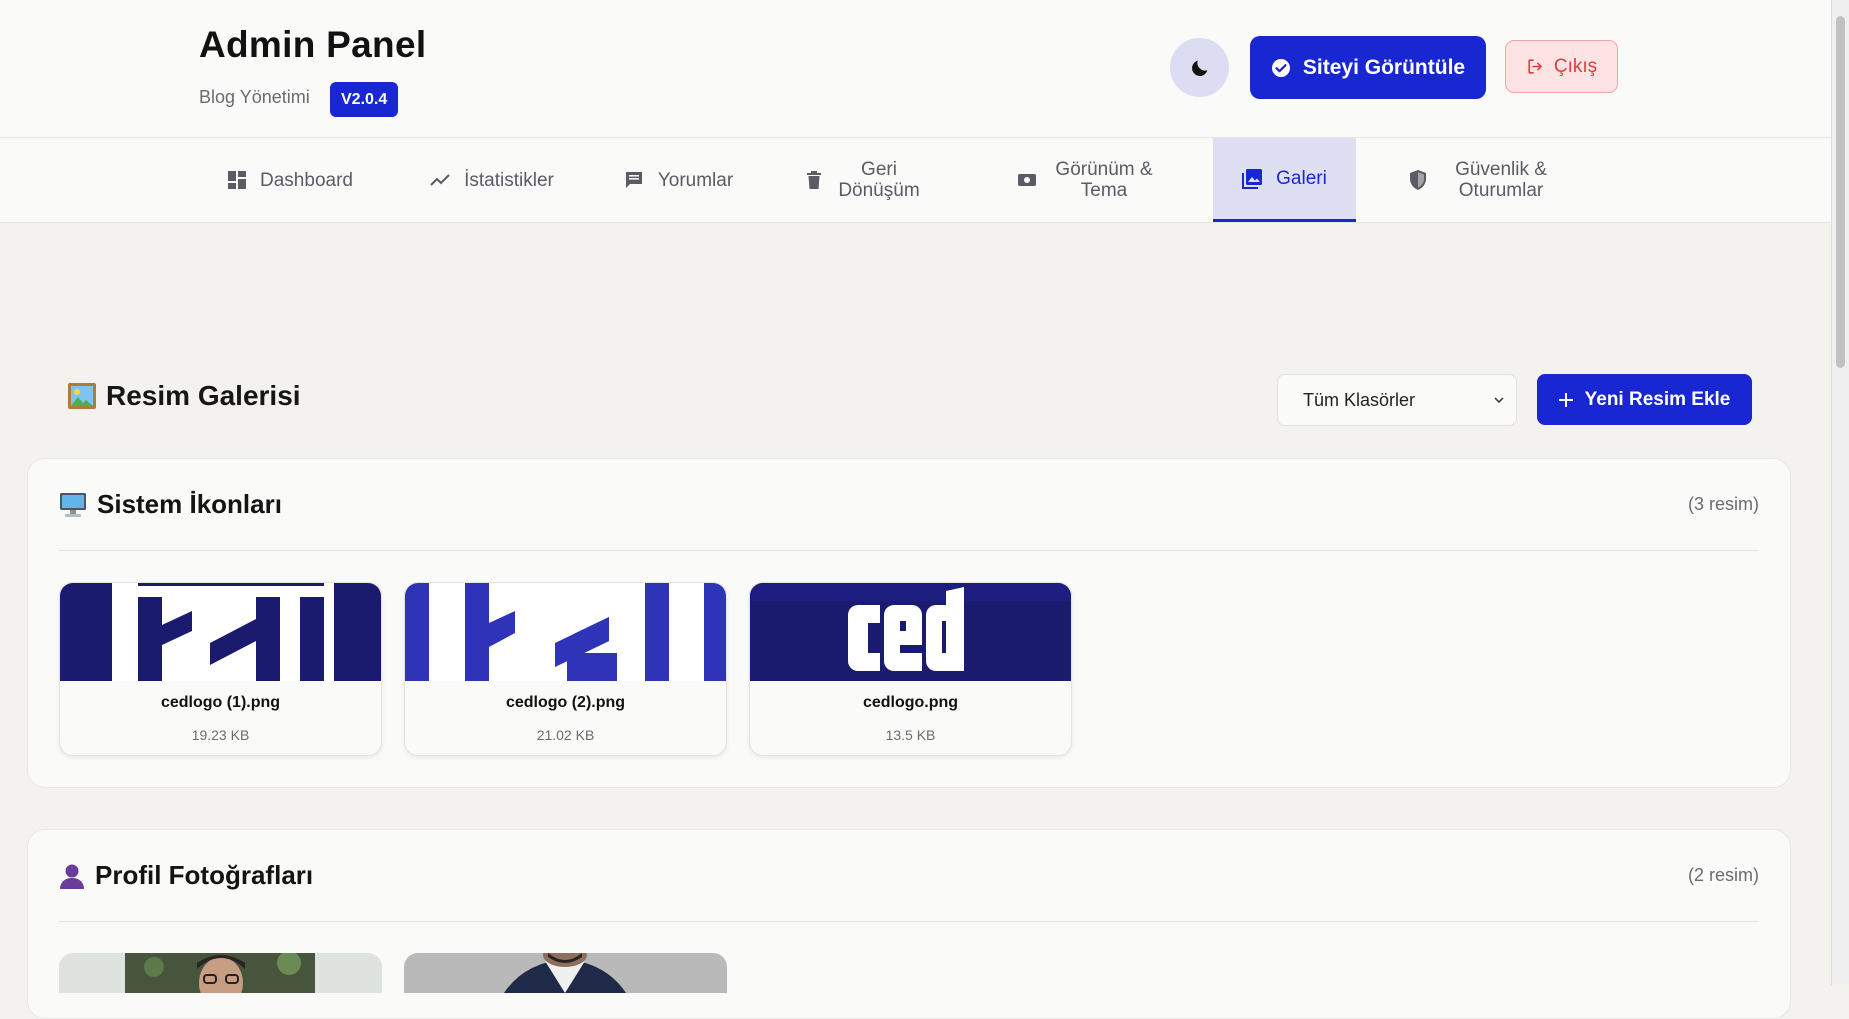  What do you see at coordinates (565, 702) in the screenshot?
I see `image-name: cedlogo (2).png` at bounding box center [565, 702].